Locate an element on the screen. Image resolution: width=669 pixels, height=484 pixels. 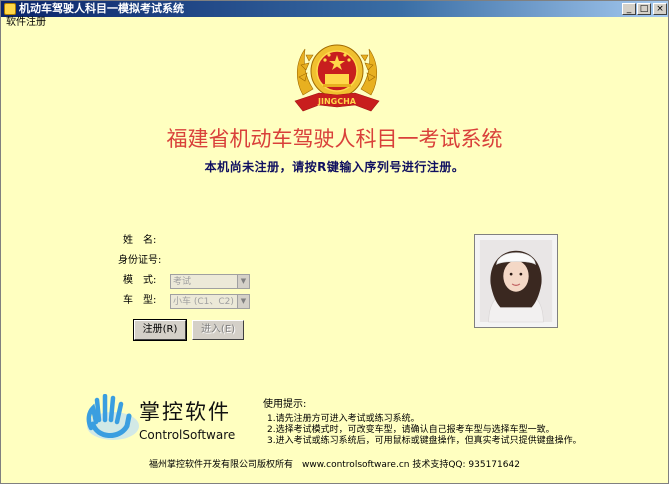
page-title: 福建省机动车驾驶人科目一考试系统 is located at coordinates (334, 139).